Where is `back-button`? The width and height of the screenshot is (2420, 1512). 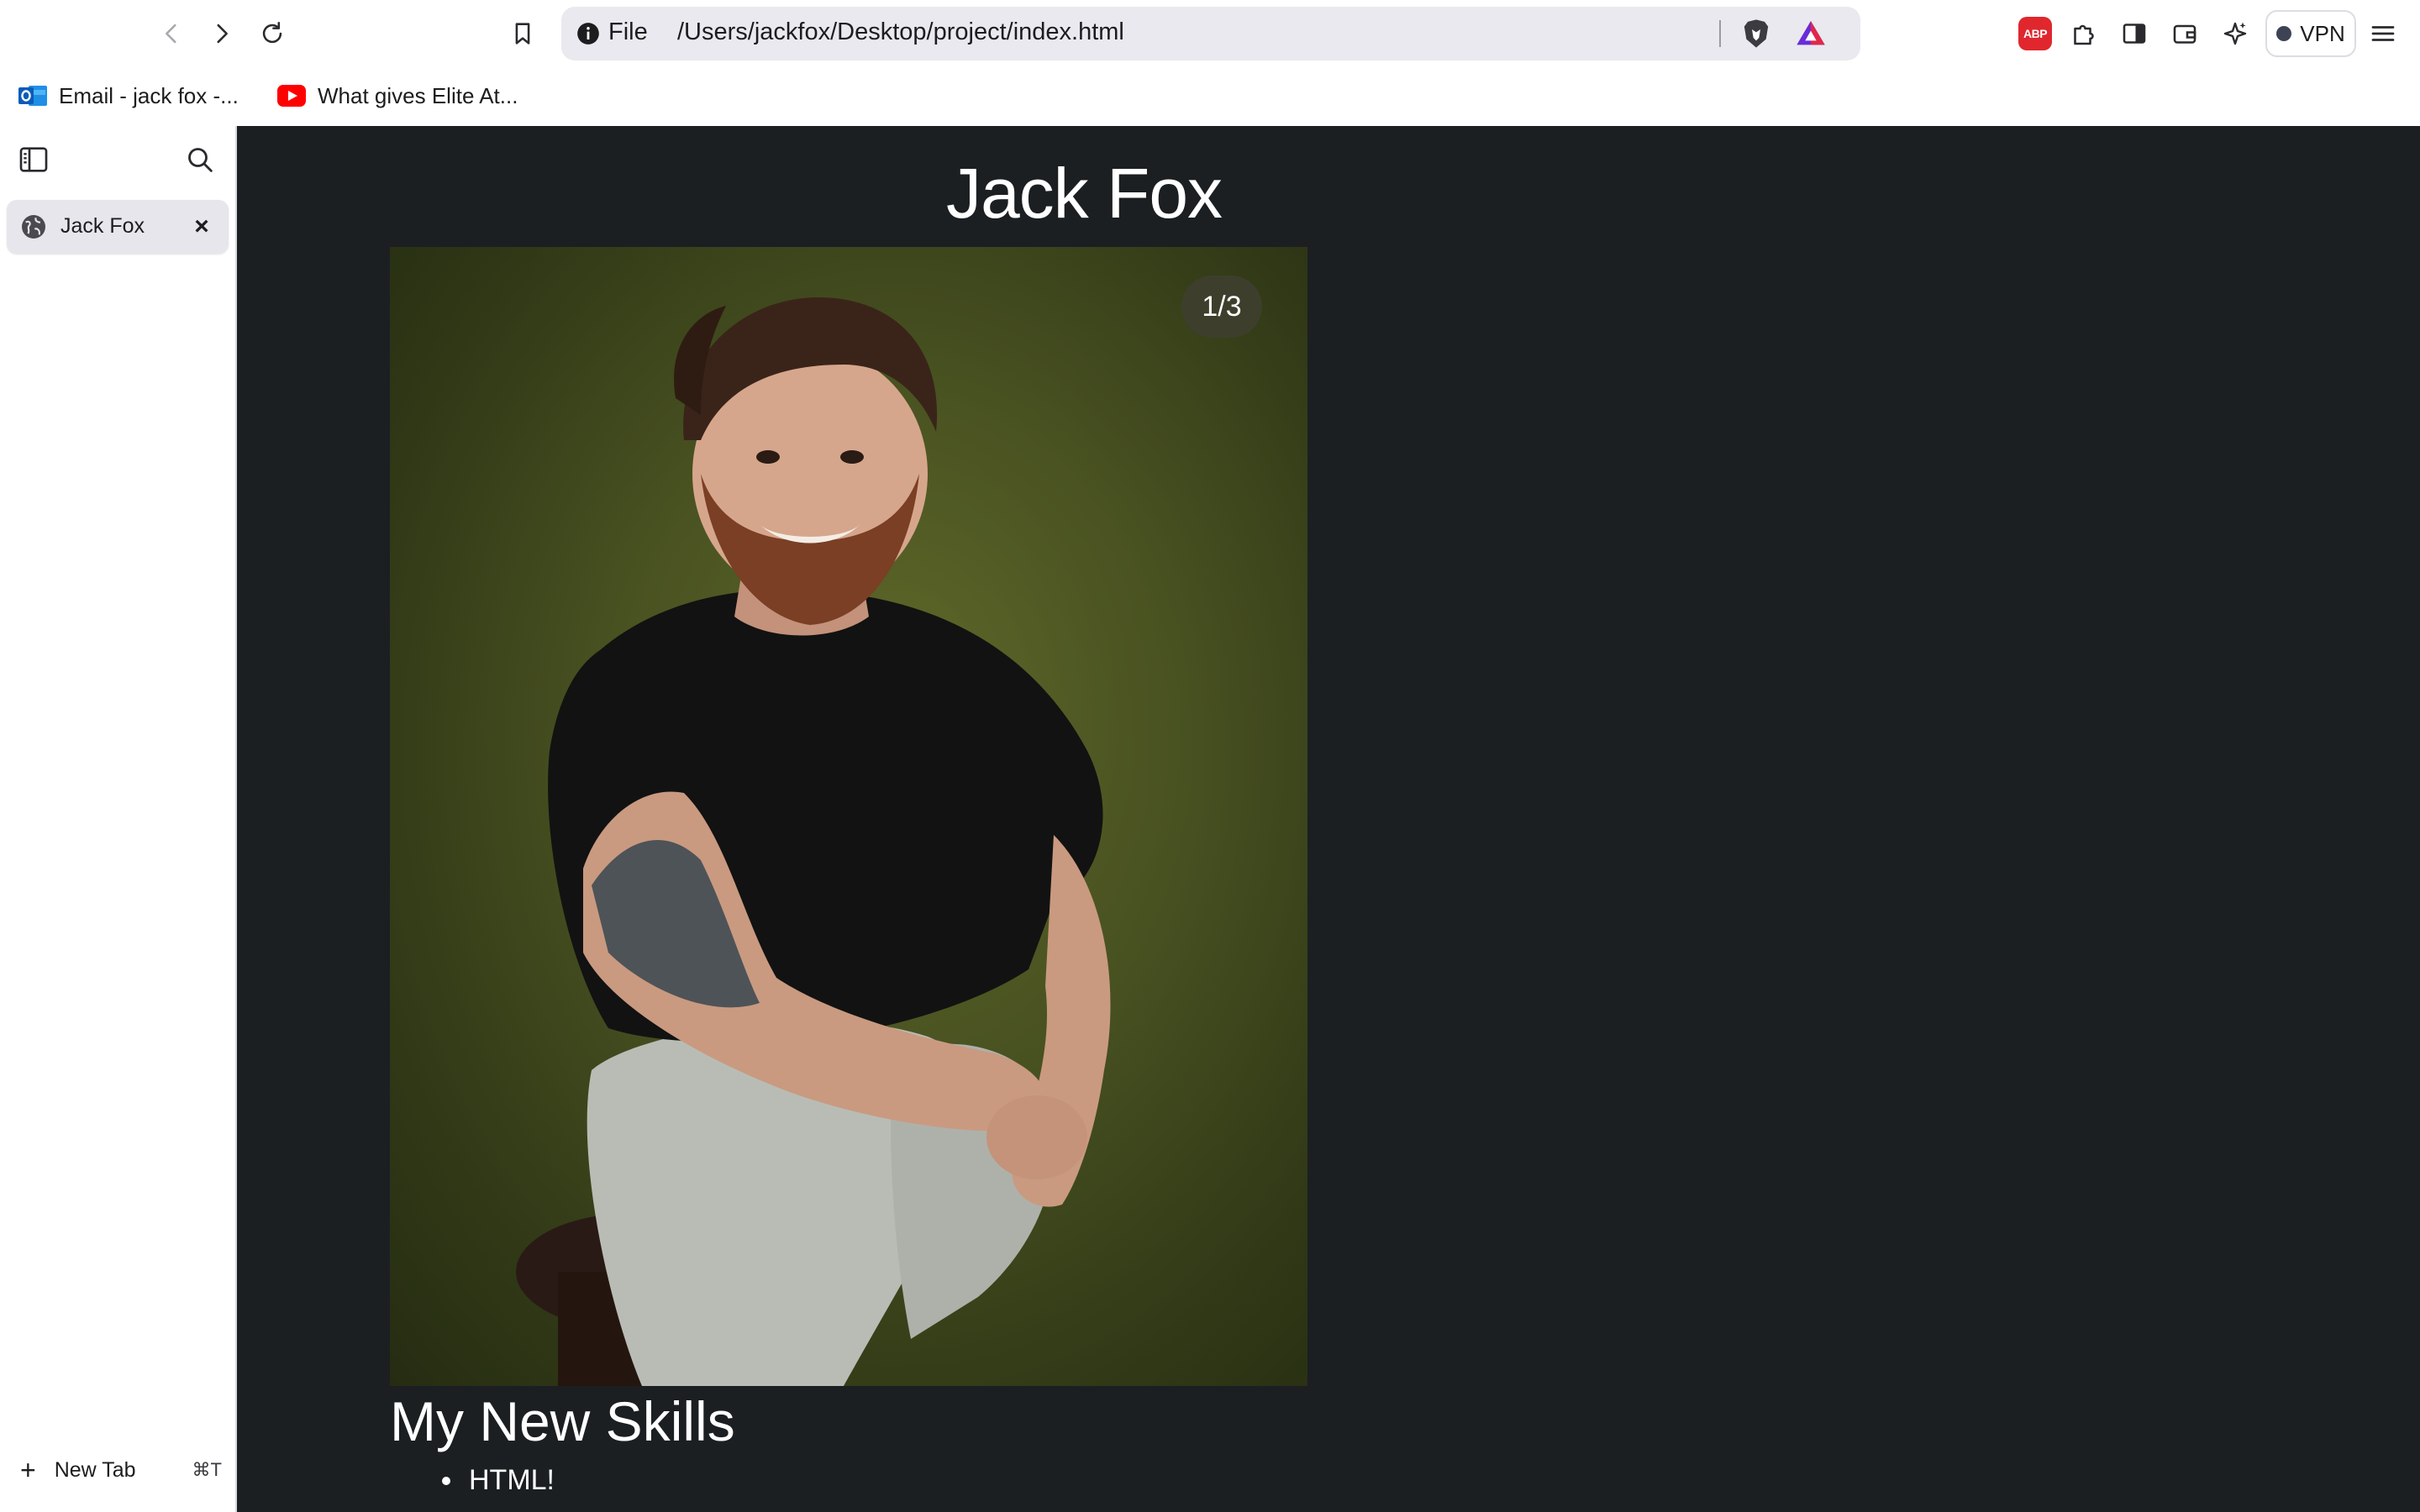 back-button is located at coordinates (172, 33).